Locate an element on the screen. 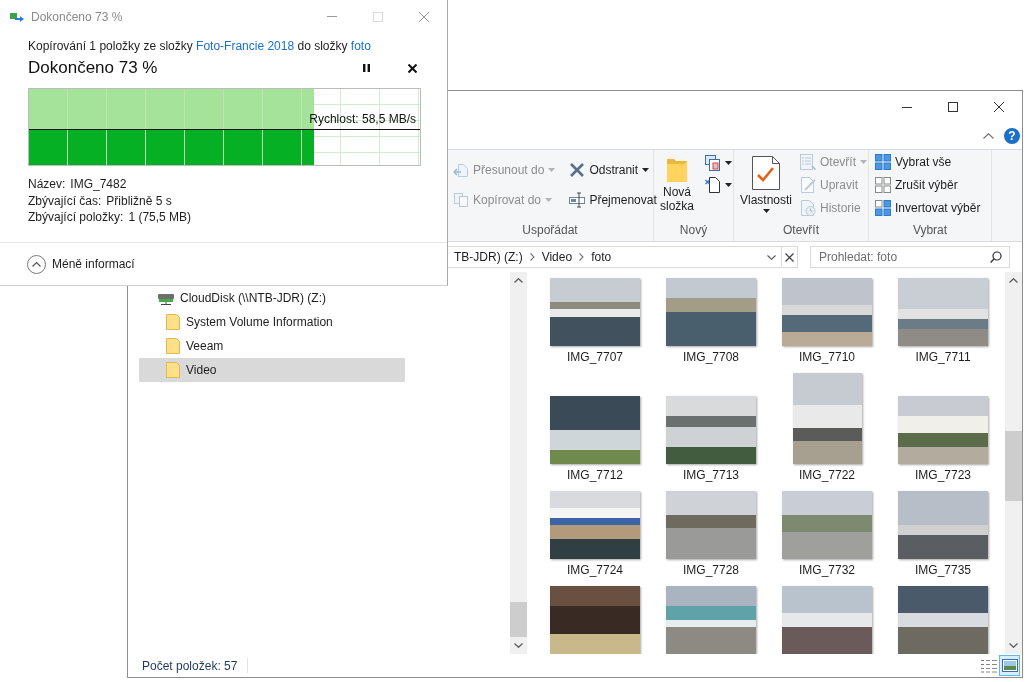  picture-icon is located at coordinates (1009, 665).